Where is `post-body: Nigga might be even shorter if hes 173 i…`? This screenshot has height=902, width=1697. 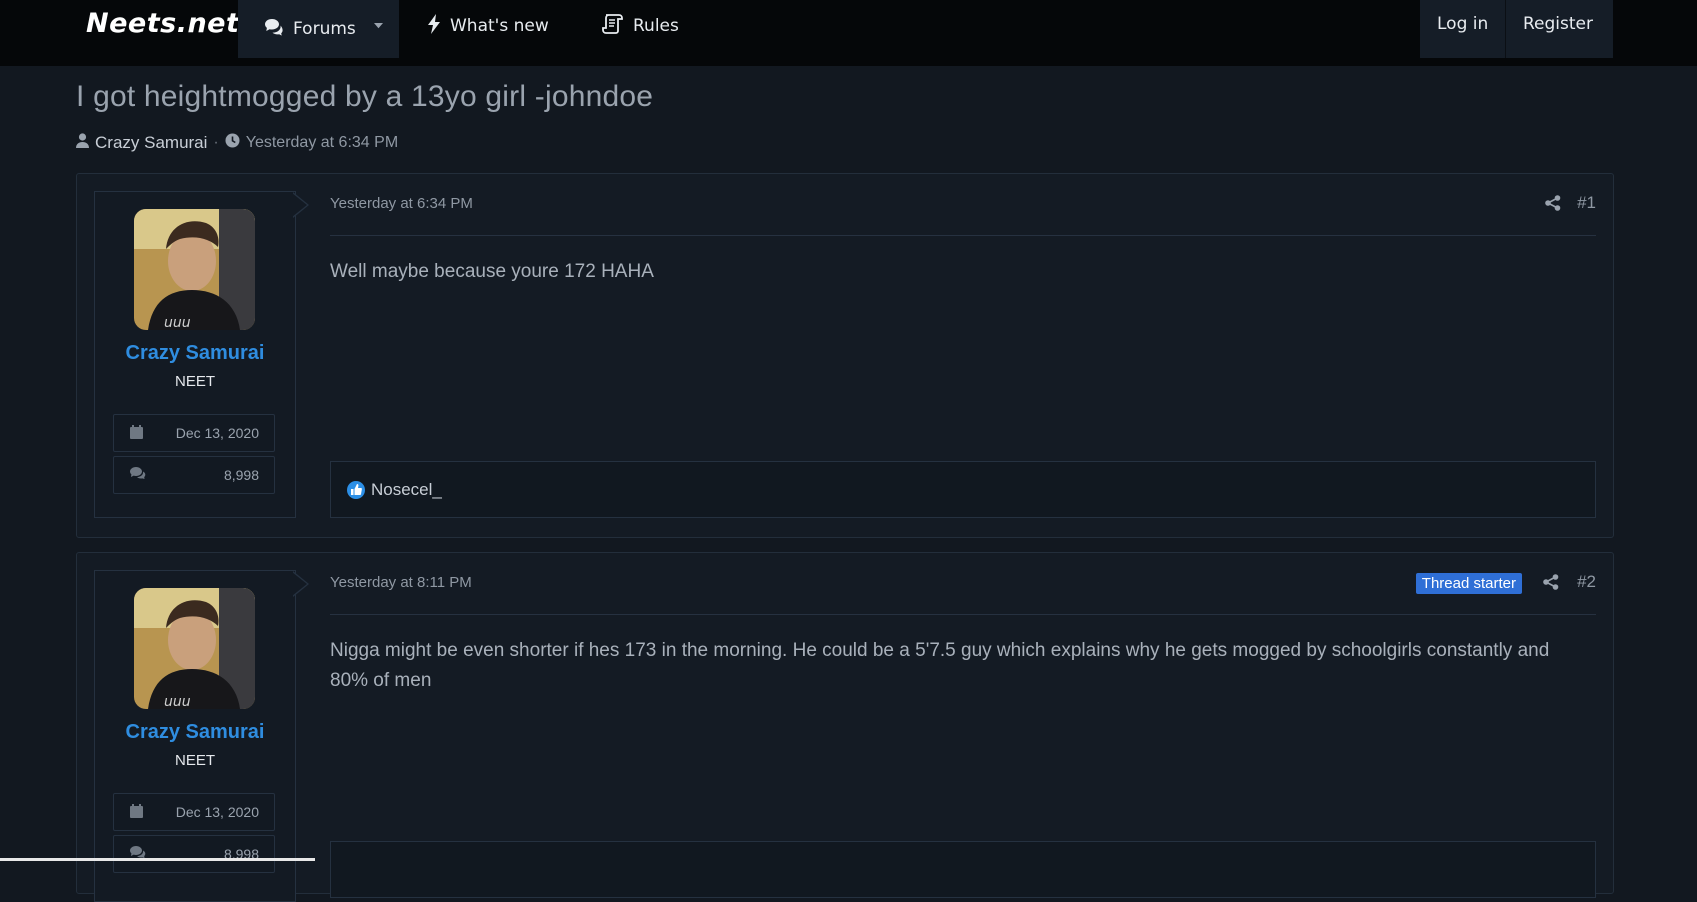 post-body: Nigga might be even shorter if hes 173 i… is located at coordinates (940, 665).